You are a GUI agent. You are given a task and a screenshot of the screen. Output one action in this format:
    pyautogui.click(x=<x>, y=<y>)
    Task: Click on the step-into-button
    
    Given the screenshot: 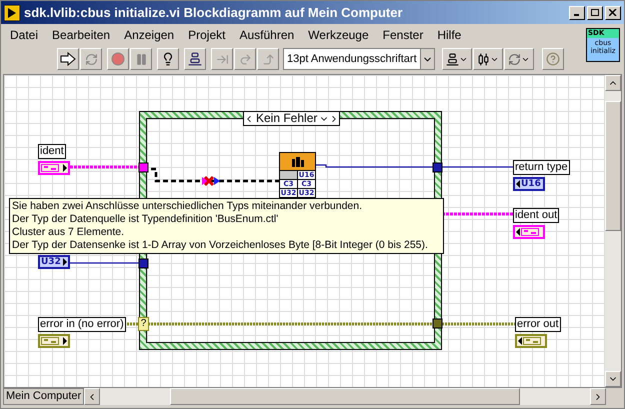 What is the action you would take?
    pyautogui.click(x=222, y=59)
    